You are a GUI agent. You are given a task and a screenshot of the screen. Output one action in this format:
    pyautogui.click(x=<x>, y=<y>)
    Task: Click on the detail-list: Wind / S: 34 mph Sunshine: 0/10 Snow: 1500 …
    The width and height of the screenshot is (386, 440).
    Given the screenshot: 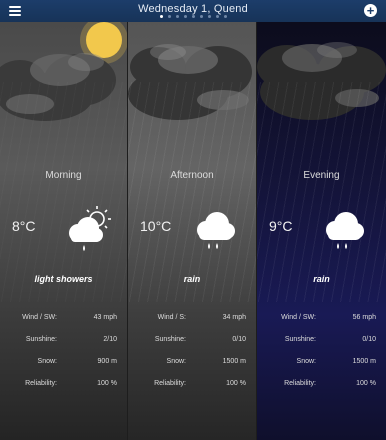 What is the action you would take?
    pyautogui.click(x=192, y=358)
    